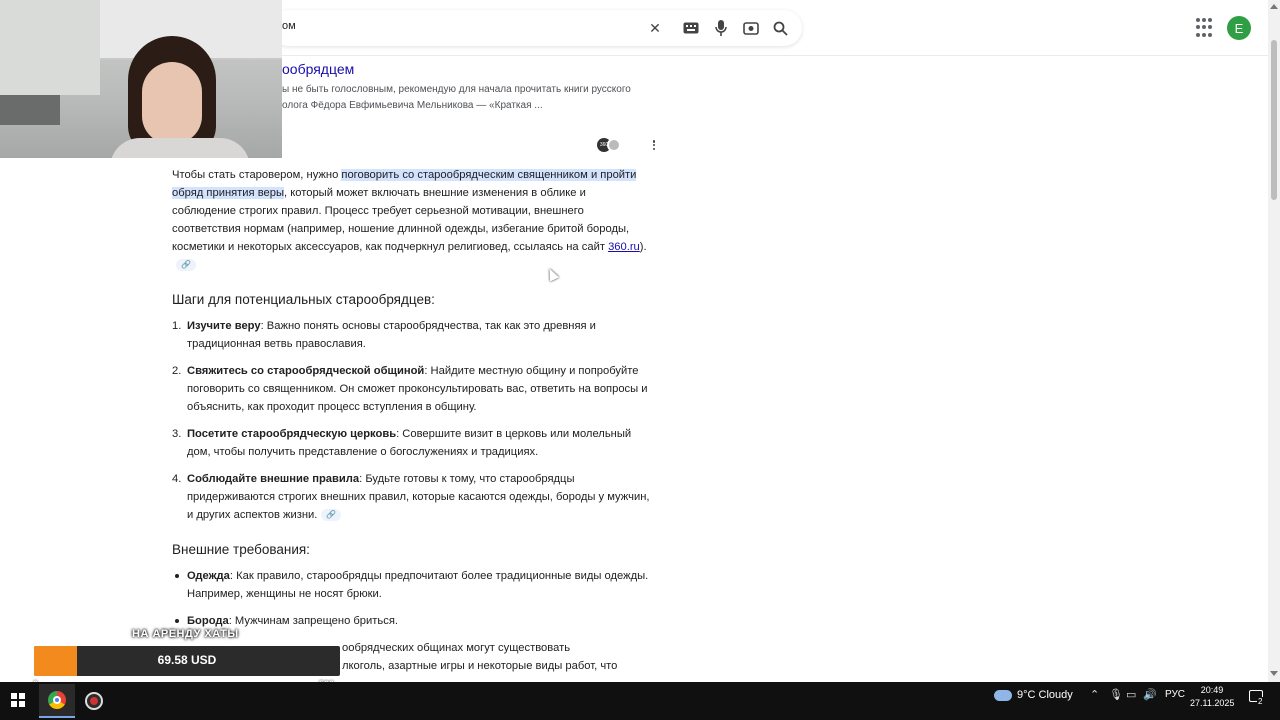 The width and height of the screenshot is (1280, 720). What do you see at coordinates (273, 479) in the screenshot?
I see `step-title: Соблюдайте внешние правила` at bounding box center [273, 479].